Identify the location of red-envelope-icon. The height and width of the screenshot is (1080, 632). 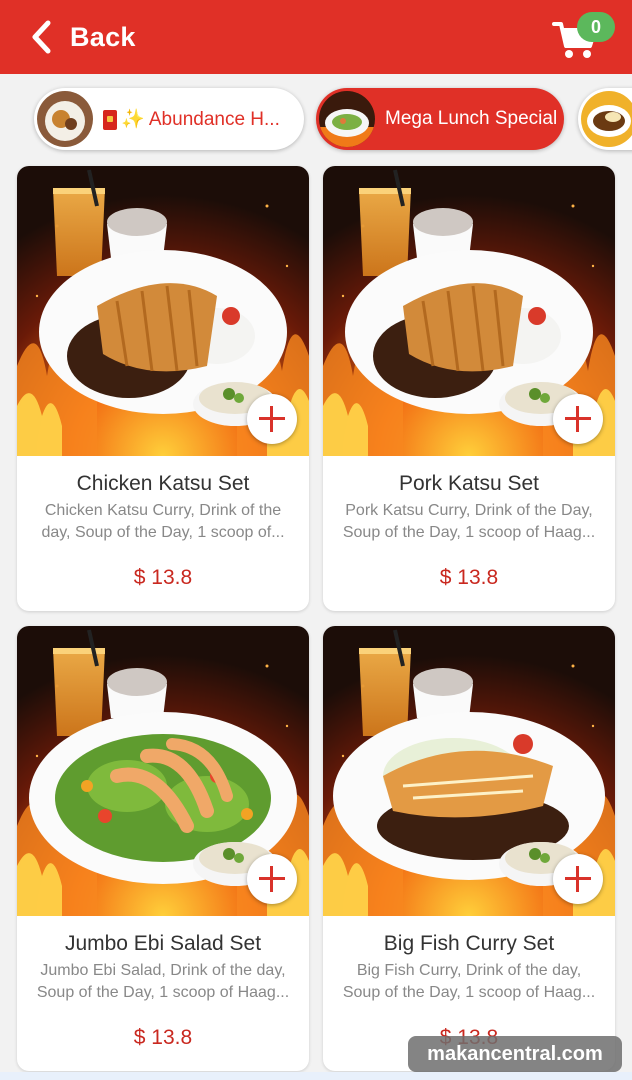
(110, 119).